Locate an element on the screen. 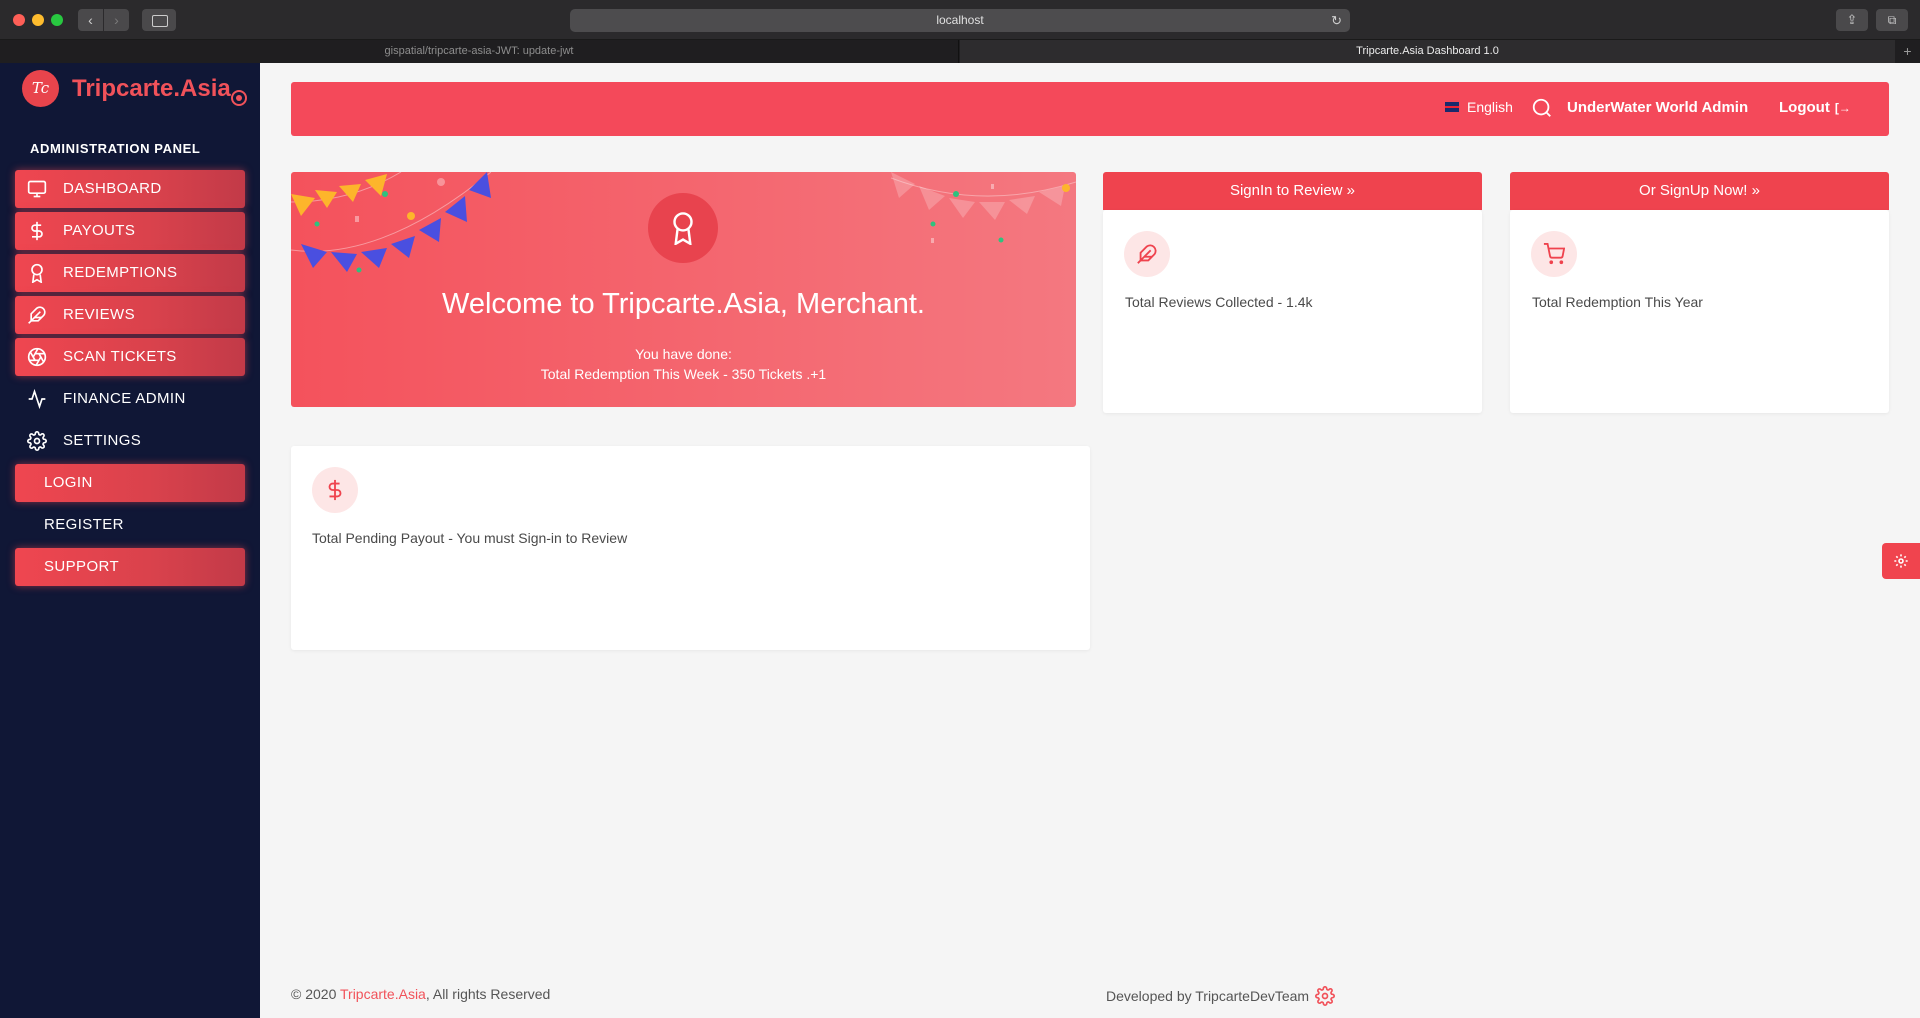 This screenshot has width=1920, height=1018. award-badge is located at coordinates (683, 228).